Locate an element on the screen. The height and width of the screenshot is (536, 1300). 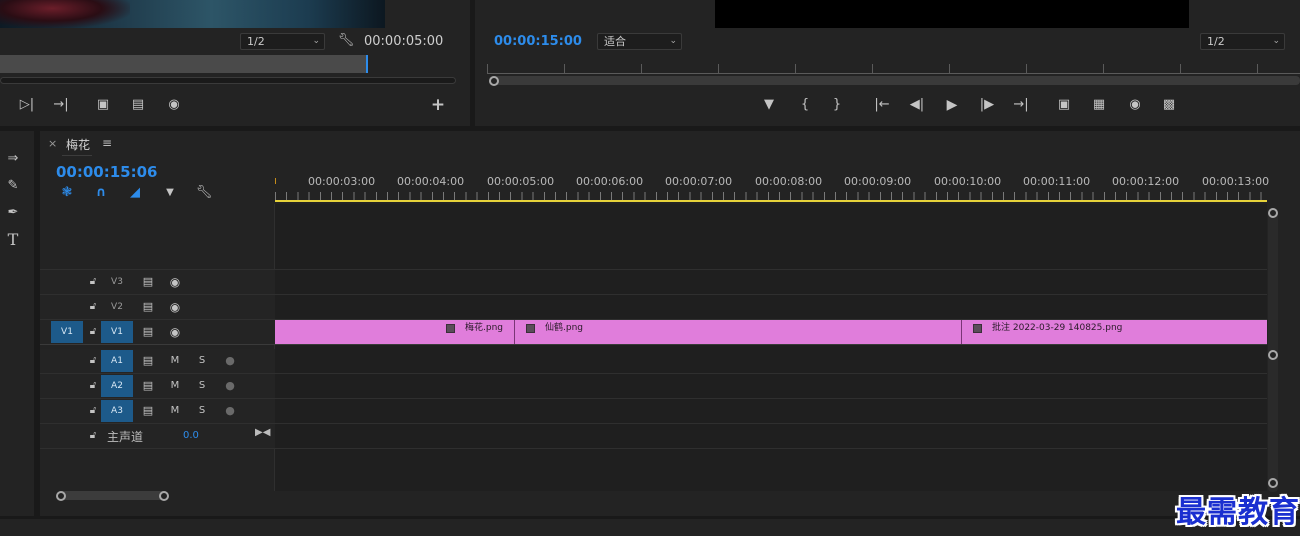
source-resolution-select: 1/2 ⌄ is located at coordinates (282, 41).